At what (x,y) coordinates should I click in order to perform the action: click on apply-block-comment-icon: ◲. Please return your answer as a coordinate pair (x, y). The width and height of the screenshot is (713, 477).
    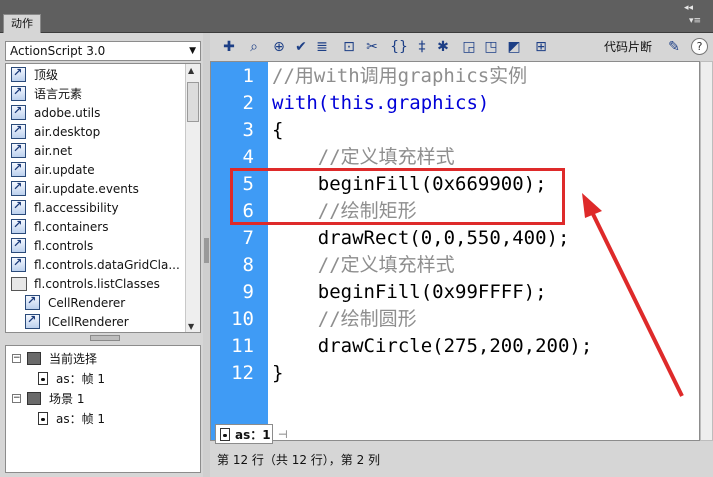
    Looking at the image, I should click on (469, 47).